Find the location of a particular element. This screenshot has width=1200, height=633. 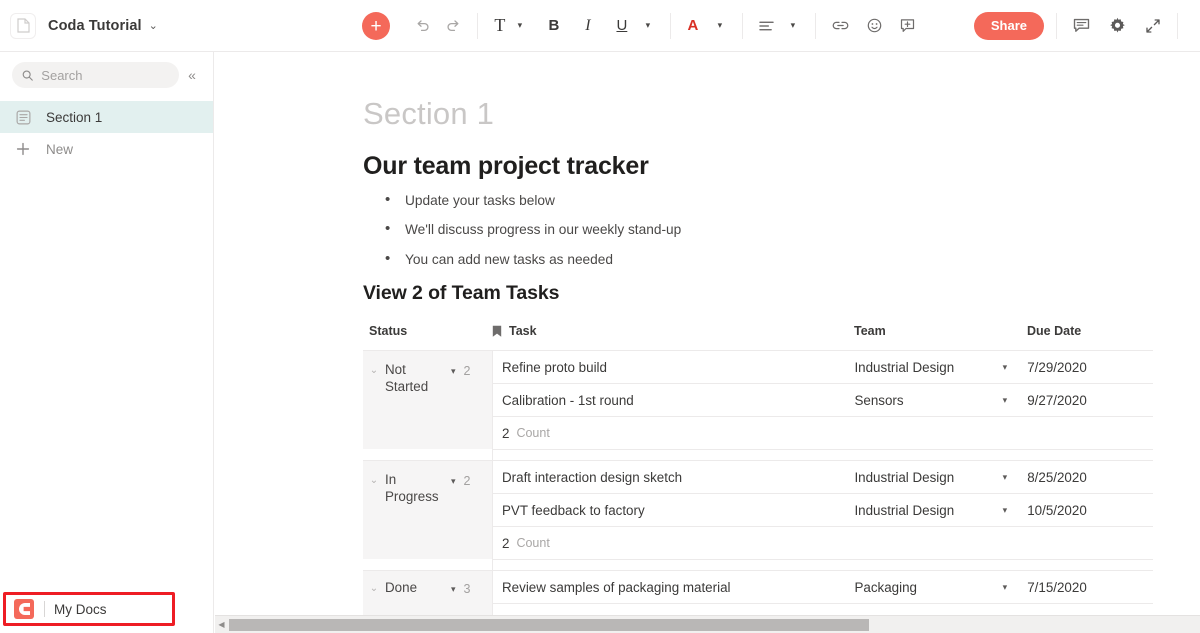

redo-icon is located at coordinates (453, 26).